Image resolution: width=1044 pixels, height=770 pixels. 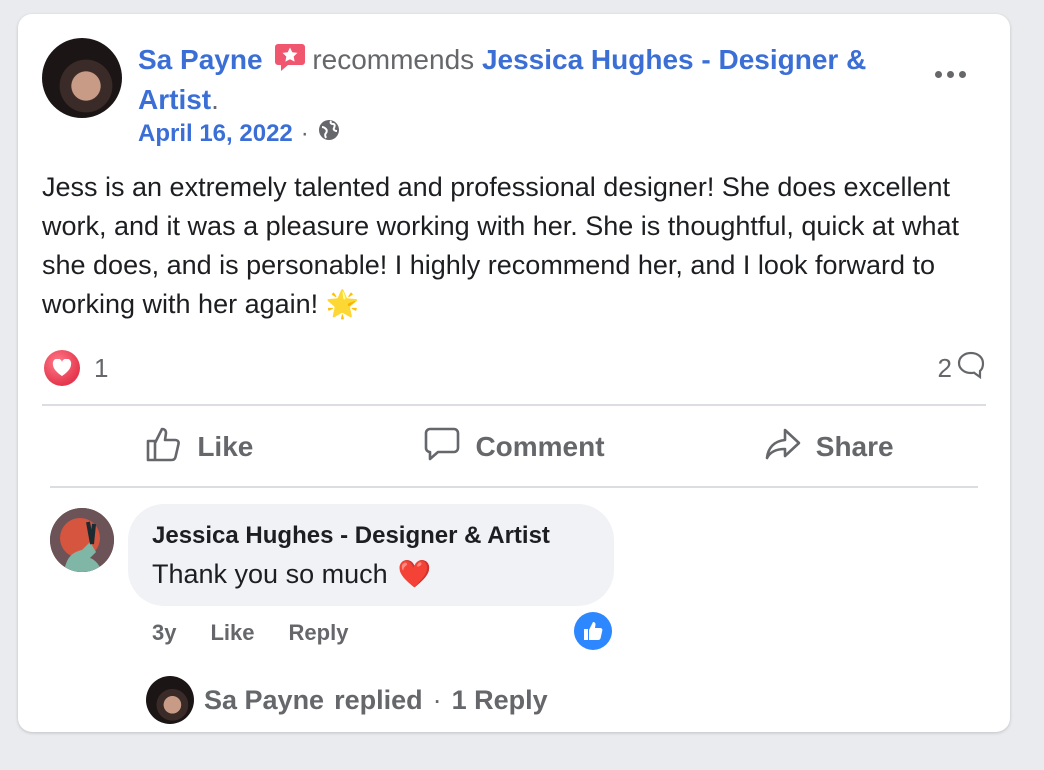 I want to click on comment-like-reaction-icon, so click(x=593, y=631).